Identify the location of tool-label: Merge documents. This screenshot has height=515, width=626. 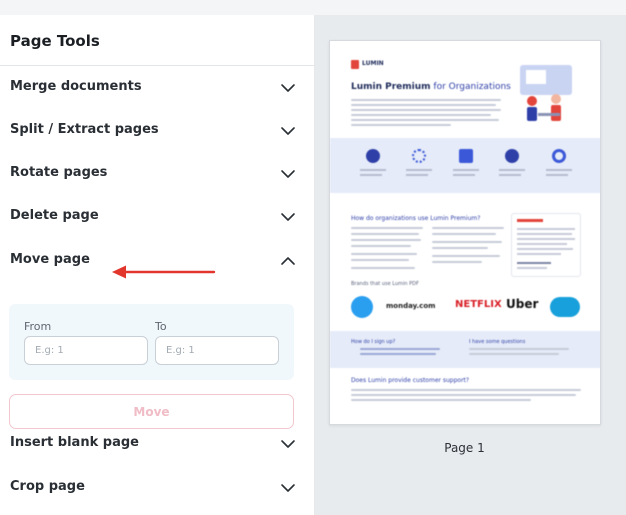
(76, 86).